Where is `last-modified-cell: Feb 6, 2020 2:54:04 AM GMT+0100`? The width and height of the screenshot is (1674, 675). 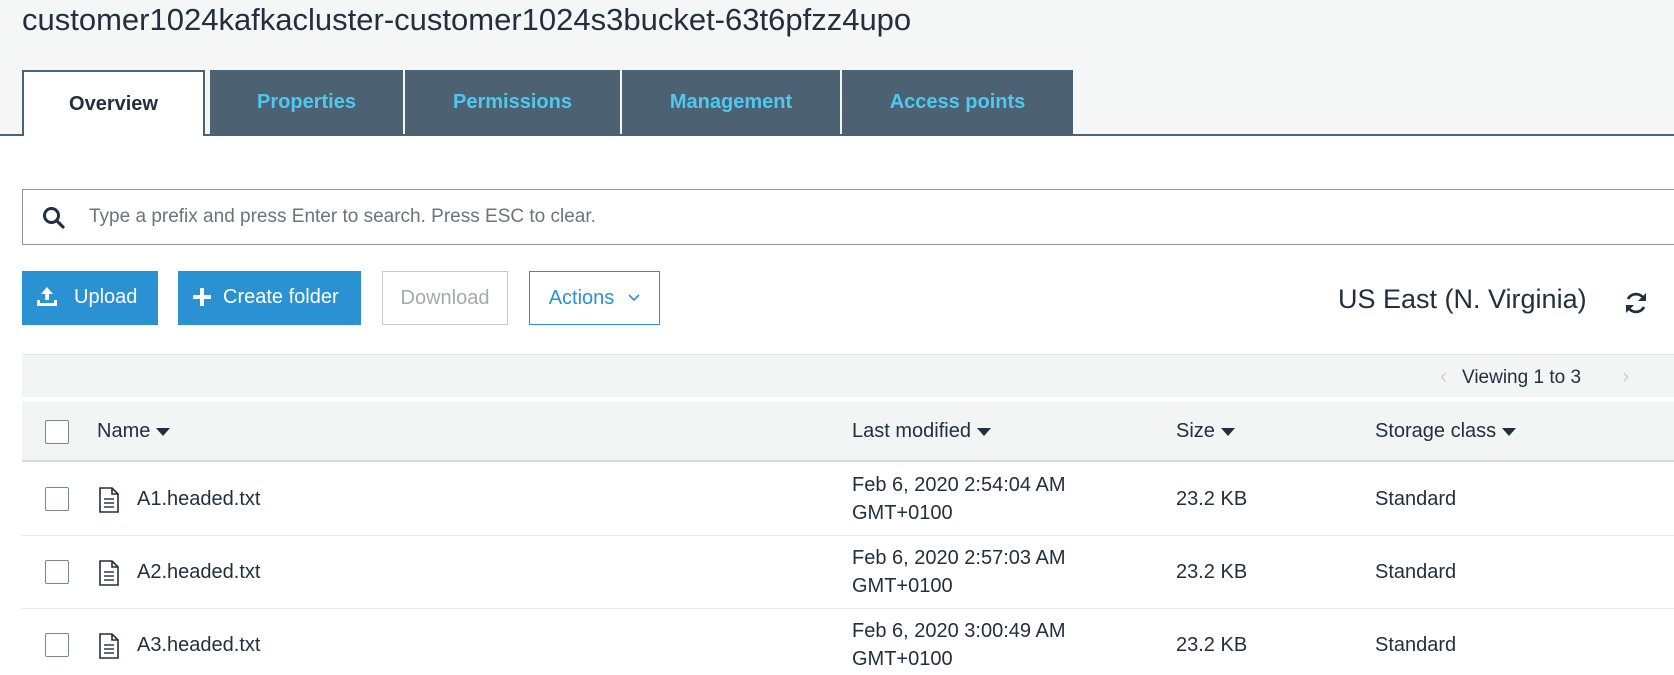
last-modified-cell: Feb 6, 2020 2:54:04 AM GMT+0100 is located at coordinates (959, 499).